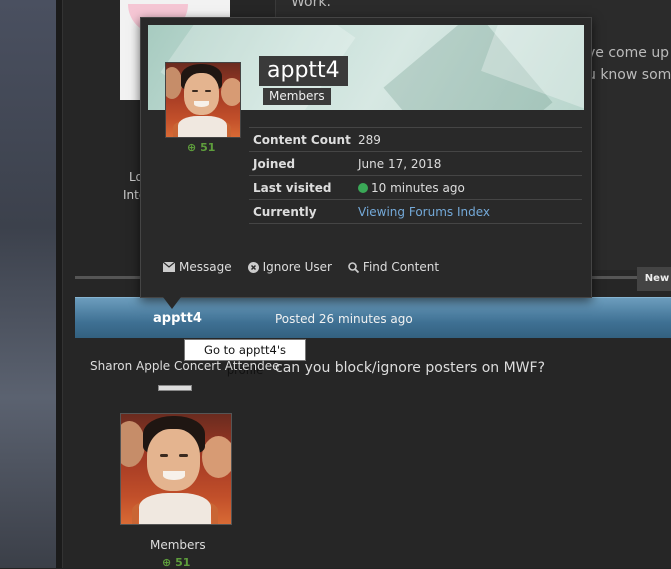 Image resolution: width=671 pixels, height=569 pixels. Describe the element at coordinates (344, 319) in the screenshot. I see `post-timestamp: Posted 26 minutes ago` at that location.